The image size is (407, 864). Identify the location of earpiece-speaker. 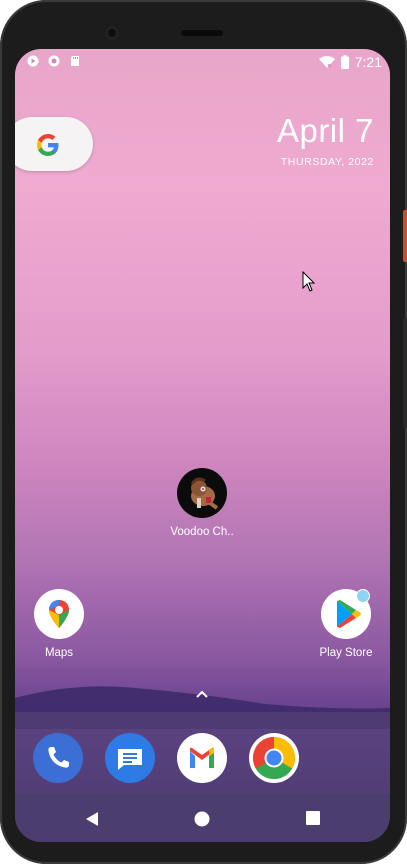
(202, 33).